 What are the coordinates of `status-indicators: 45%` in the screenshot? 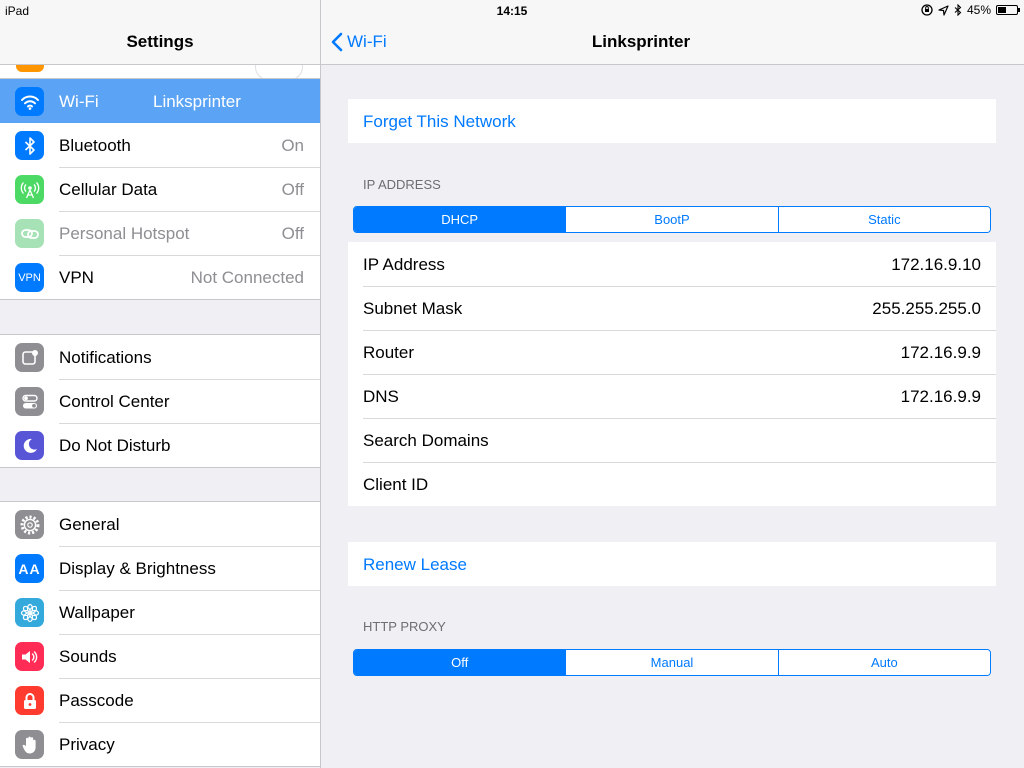 It's located at (970, 10).